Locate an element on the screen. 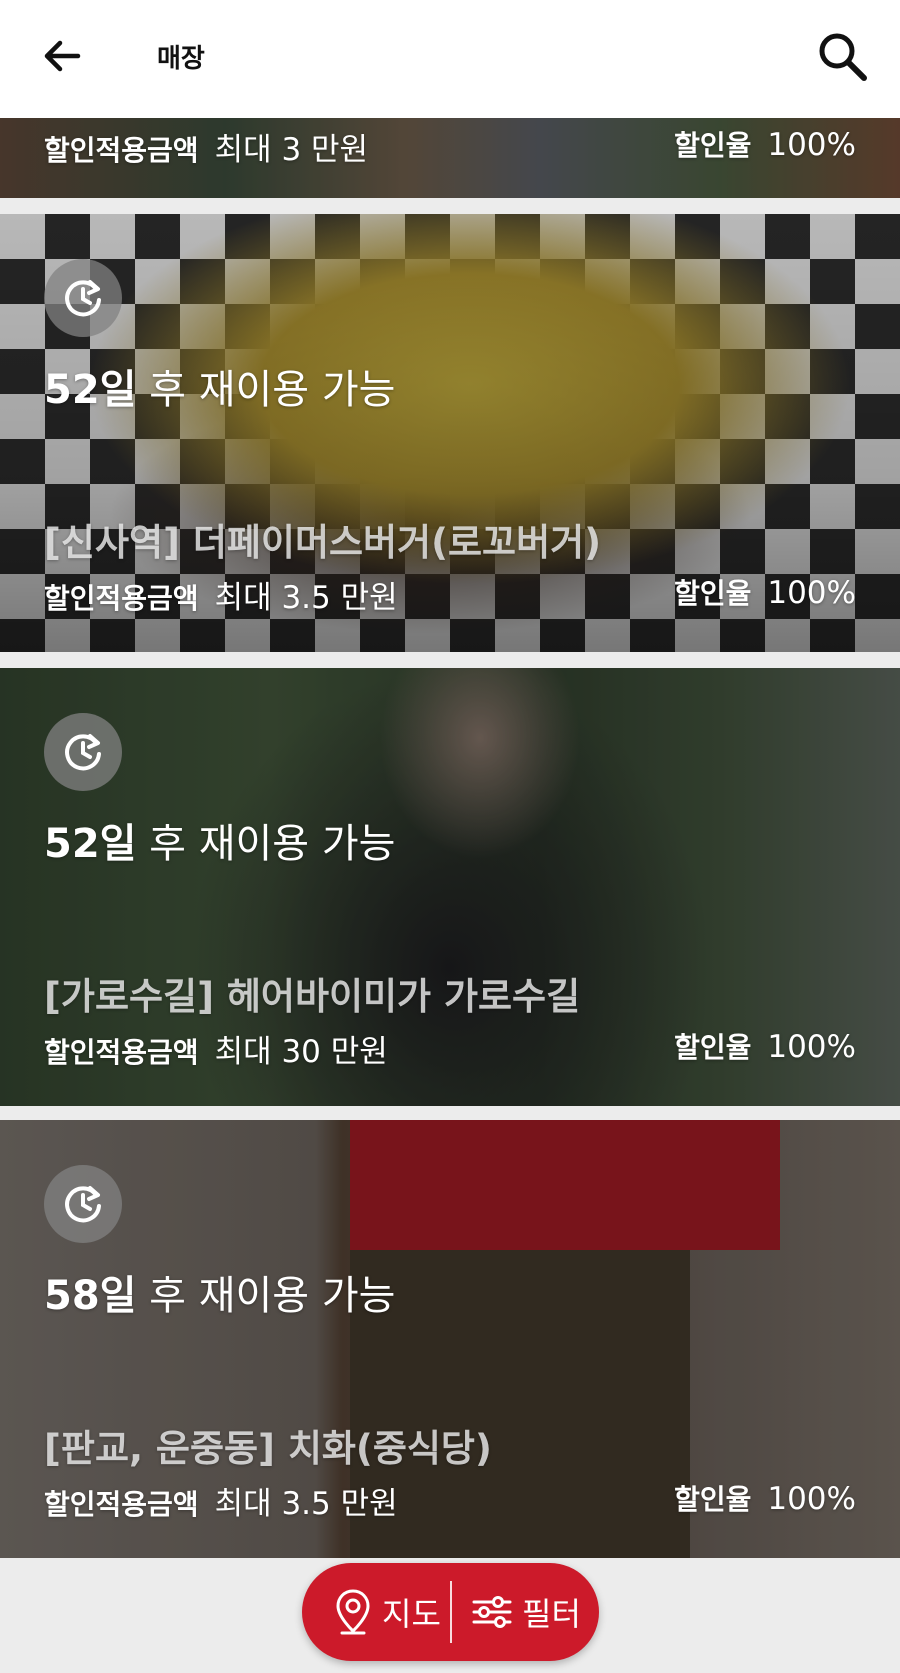 This screenshot has height=1673, width=900. store-name: [판교, 운중동] 치화(중식당) is located at coordinates (268, 1448).